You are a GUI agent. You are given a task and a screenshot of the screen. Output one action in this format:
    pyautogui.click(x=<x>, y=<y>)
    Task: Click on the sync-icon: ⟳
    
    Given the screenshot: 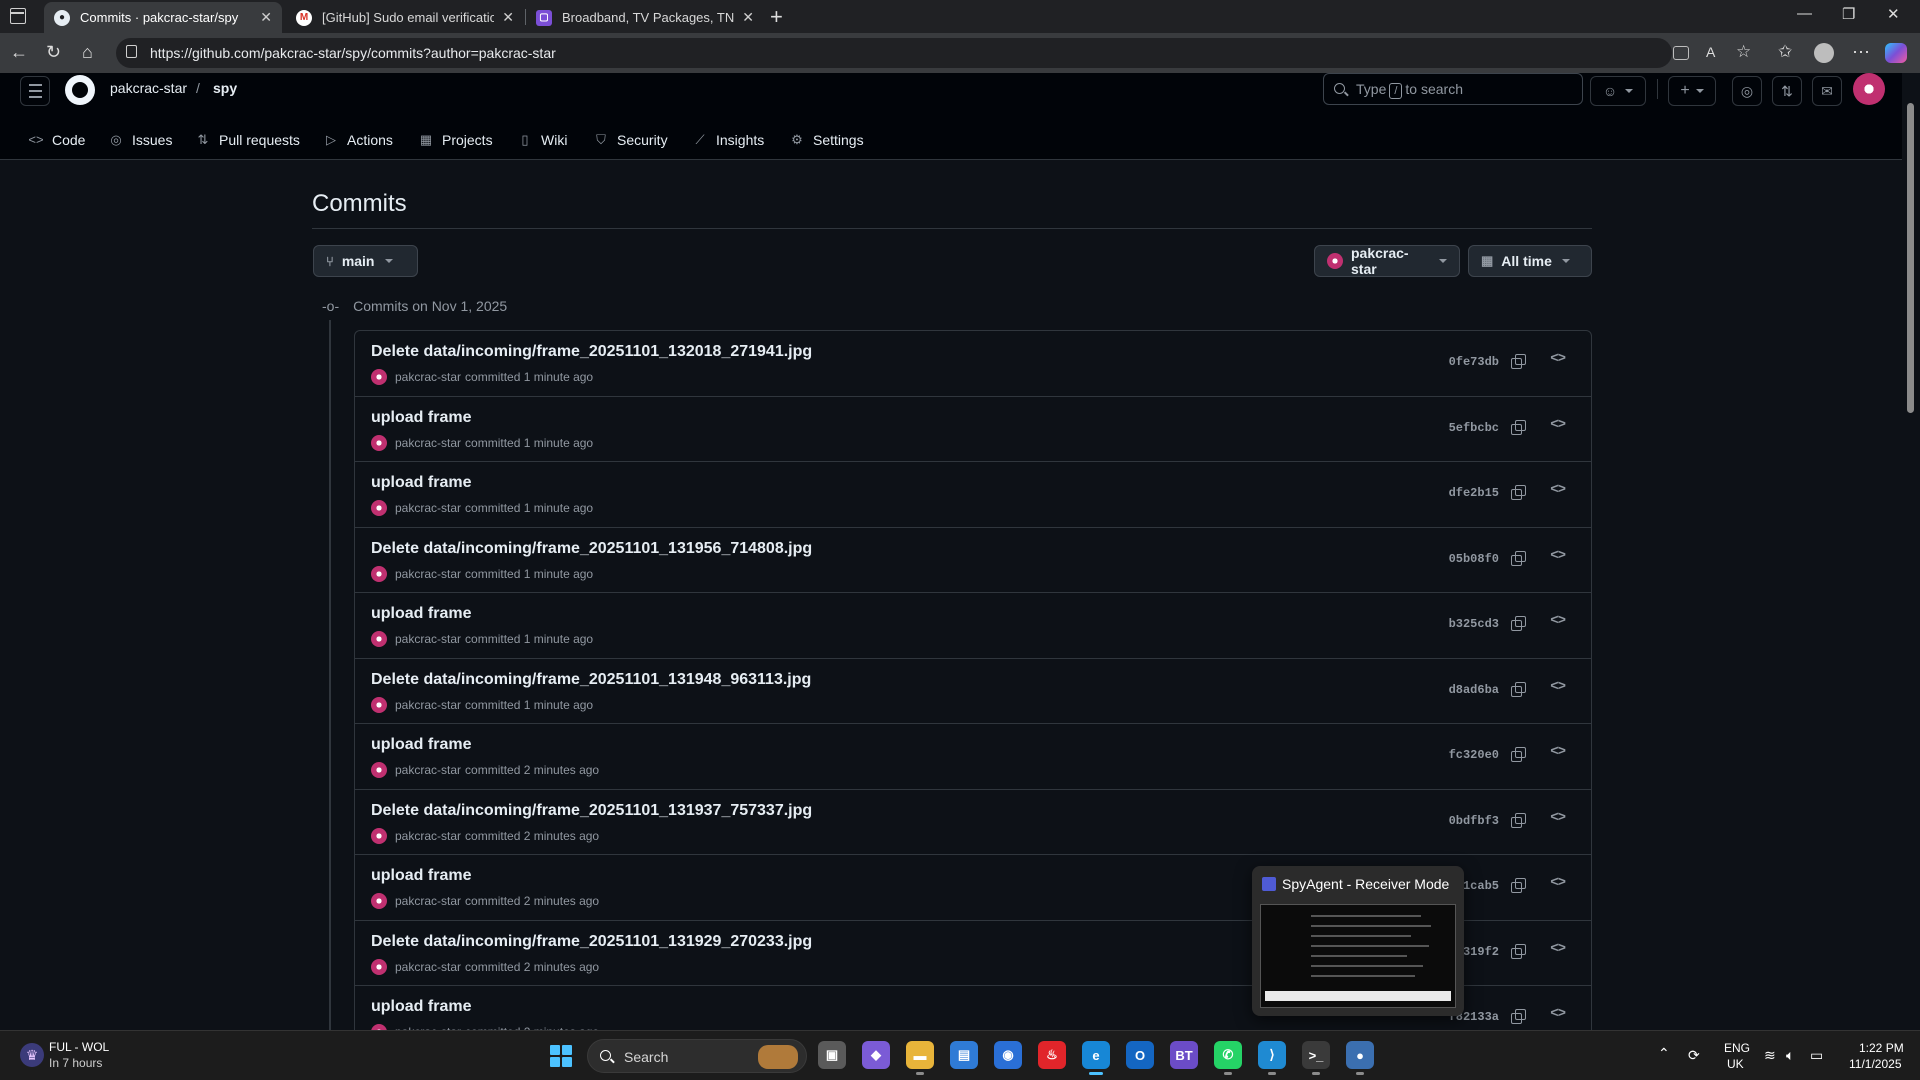 What is the action you would take?
    pyautogui.click(x=1694, y=1055)
    